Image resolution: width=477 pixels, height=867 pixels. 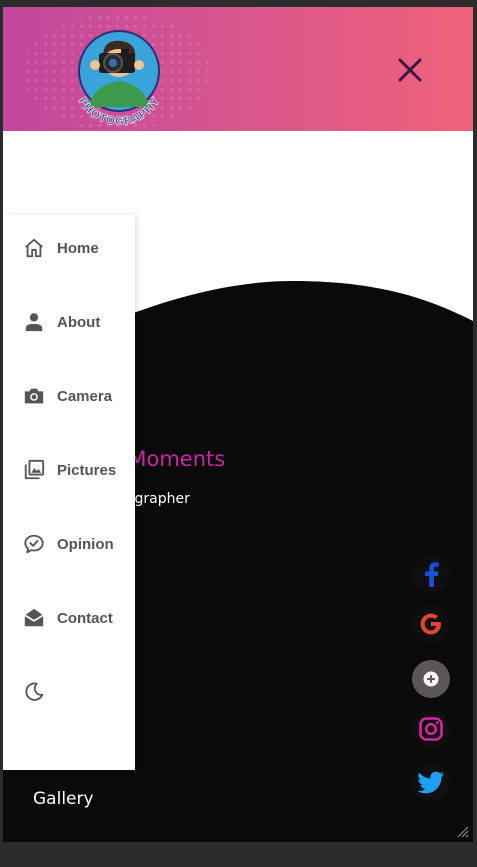 I want to click on instagram-icon, so click(x=431, y=729).